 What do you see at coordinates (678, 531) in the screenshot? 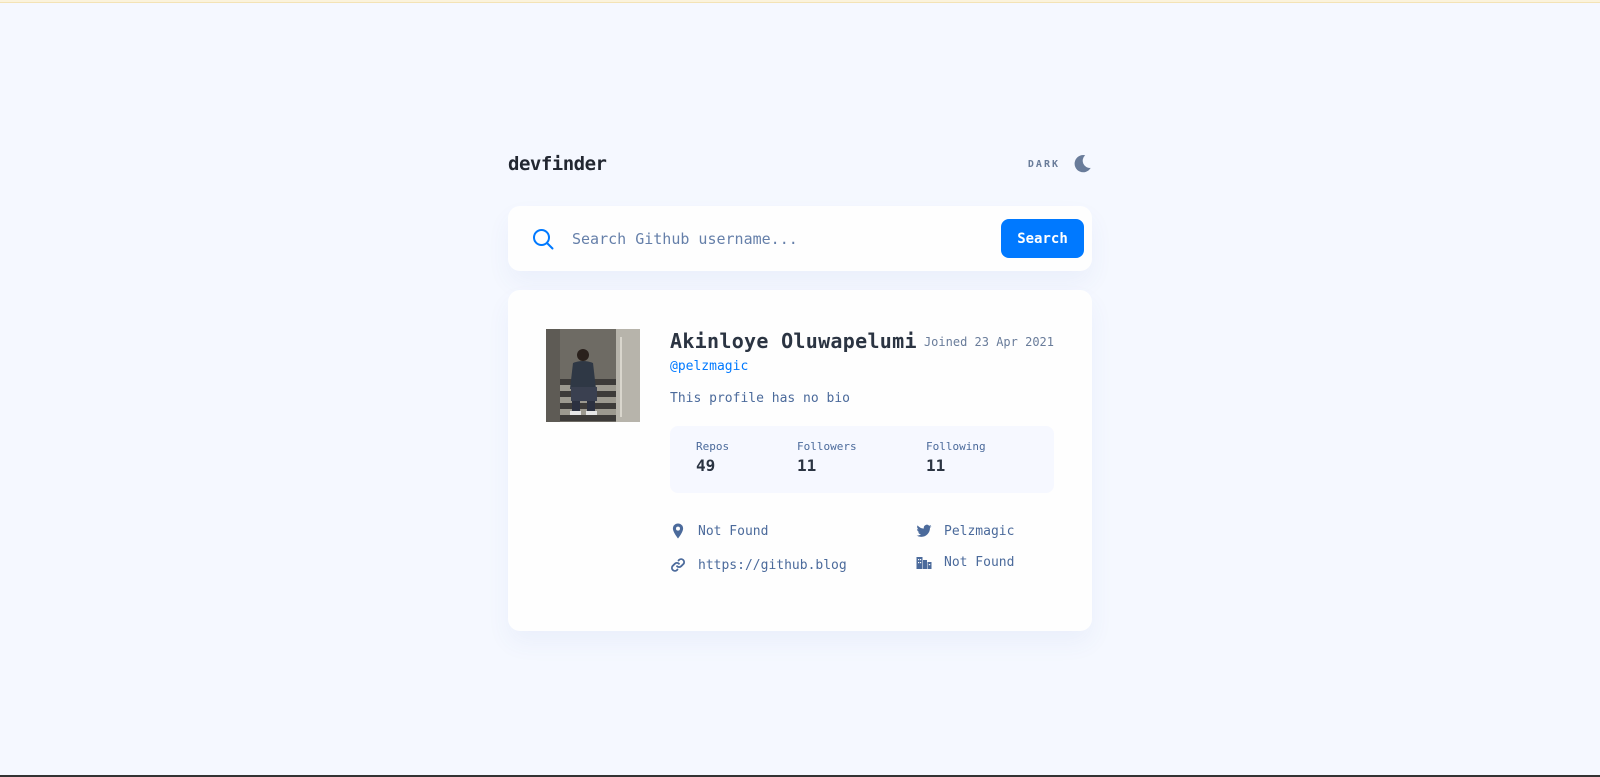
I see `location-pin-icon` at bounding box center [678, 531].